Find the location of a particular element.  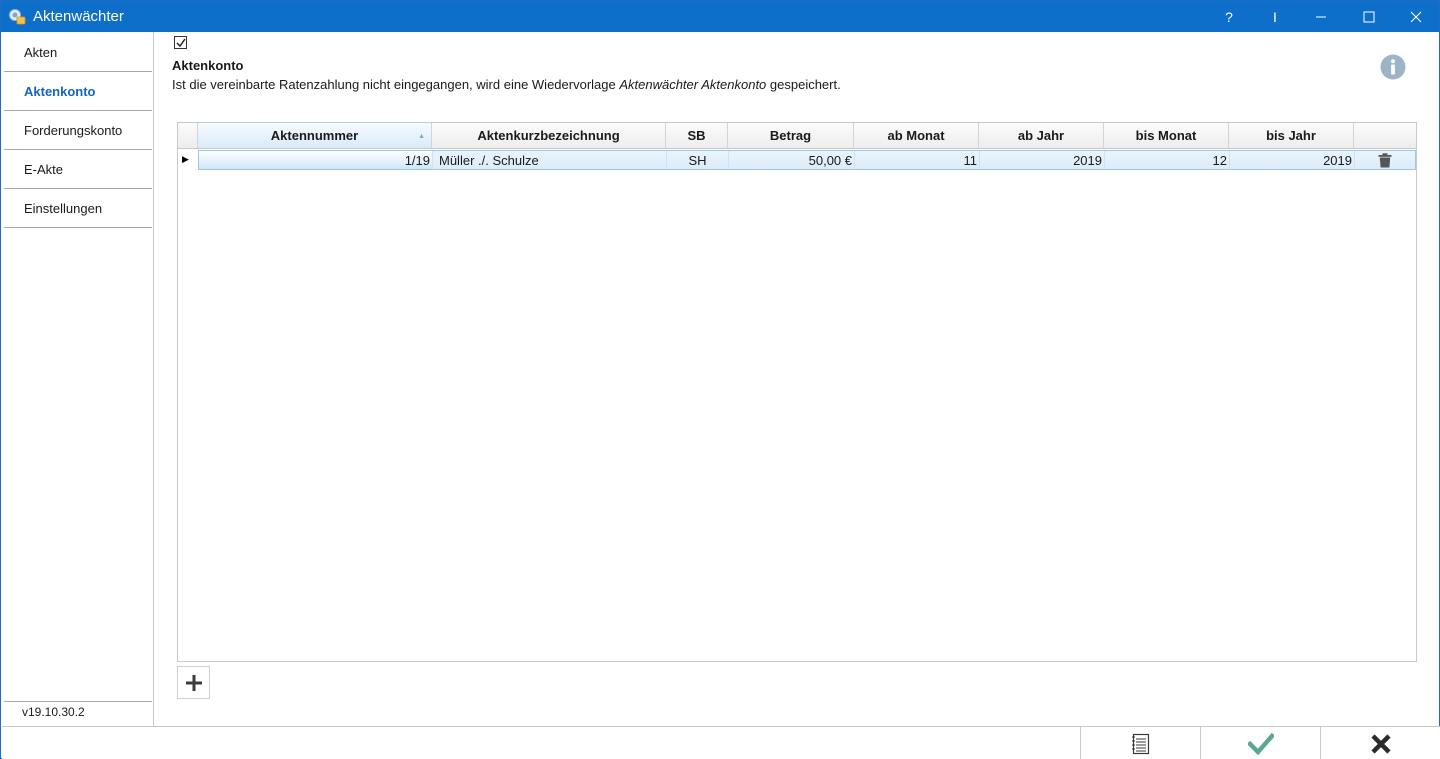

header-label: bis Monat is located at coordinates (1166, 135).